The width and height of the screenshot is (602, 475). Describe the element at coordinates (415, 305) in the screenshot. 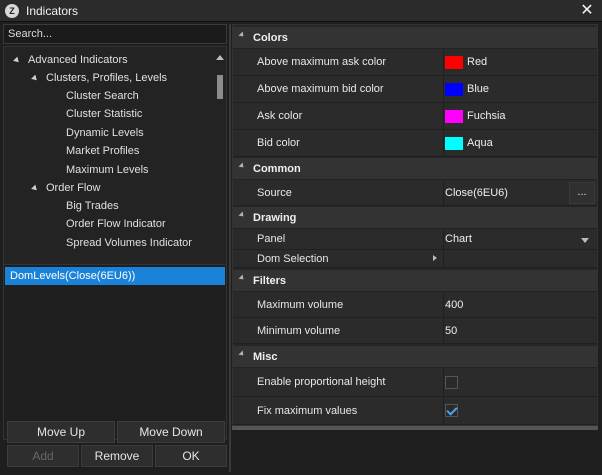

I see `property-row-maximum-volume: Maximum volume 400` at that location.